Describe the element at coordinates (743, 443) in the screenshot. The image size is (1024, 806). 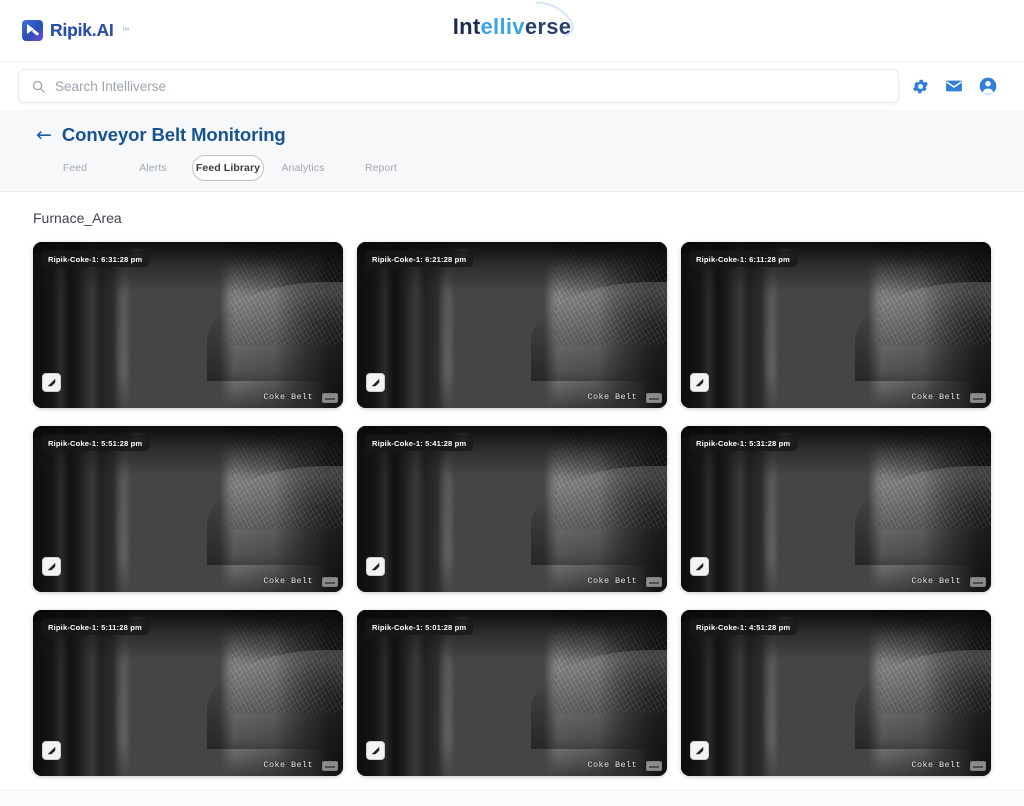
I see `camera-timestamp-label: Ripik-Coke-1: 5:31:28 pm` at that location.